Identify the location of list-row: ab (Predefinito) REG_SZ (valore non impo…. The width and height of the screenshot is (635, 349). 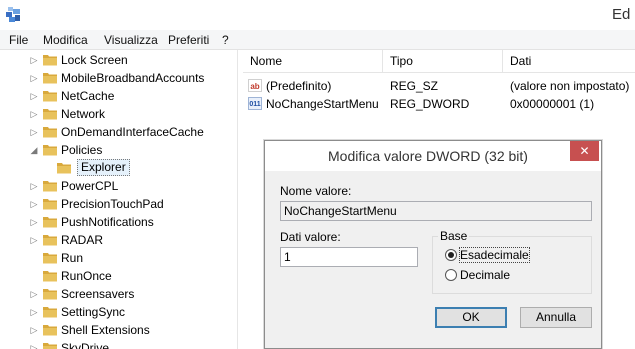
(439, 86).